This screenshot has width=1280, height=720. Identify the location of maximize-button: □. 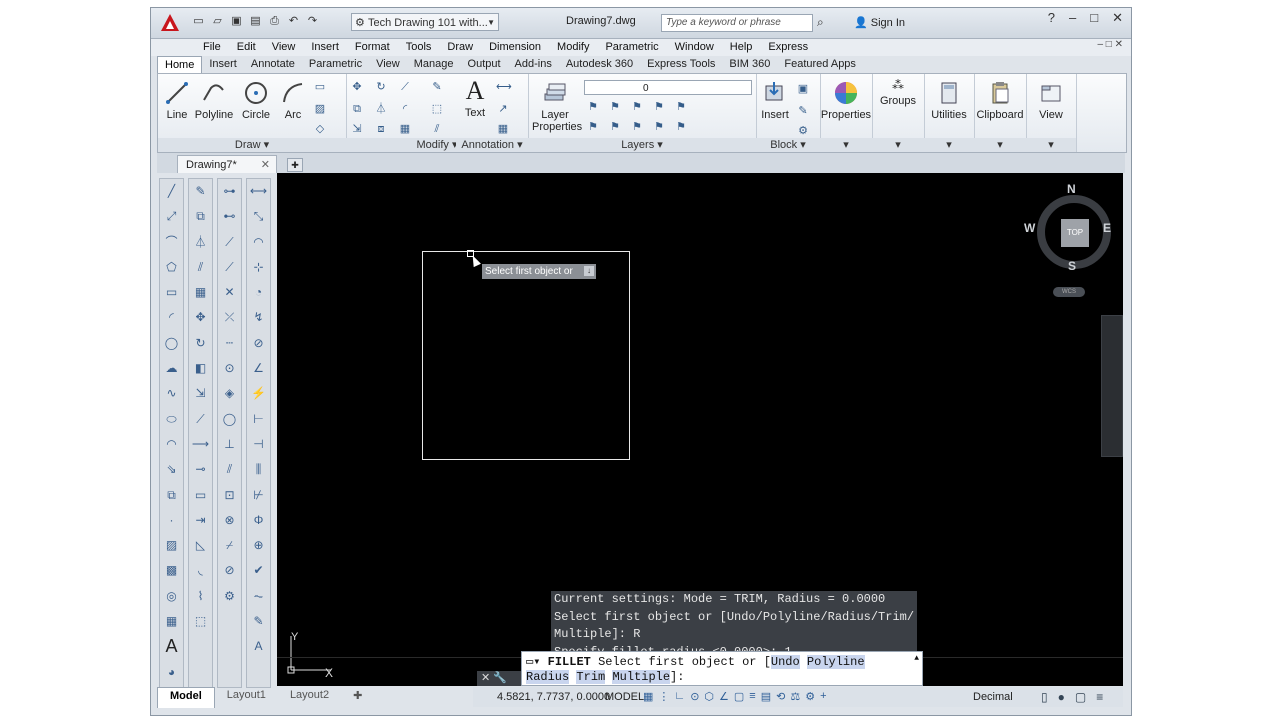
(1094, 18).